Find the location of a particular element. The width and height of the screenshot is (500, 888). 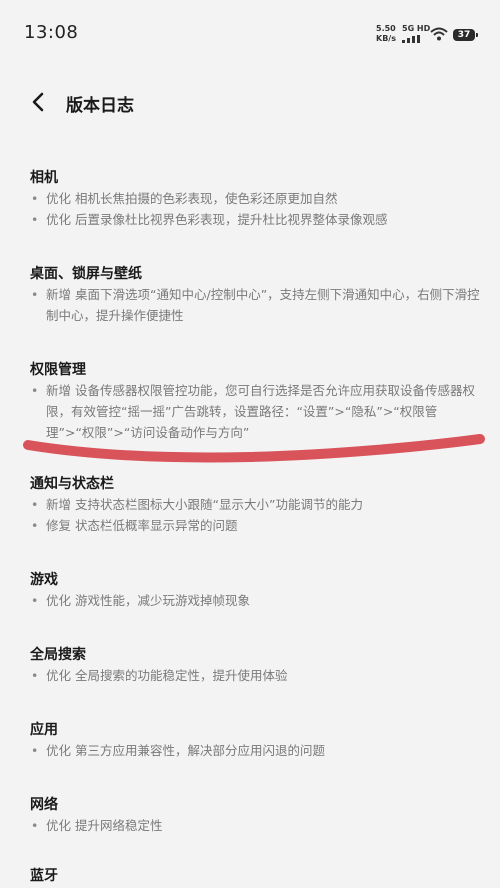

section-search: 全局搜索 • 优化 全局搜索的功能稳定性，提升使用体验 is located at coordinates (255, 665).